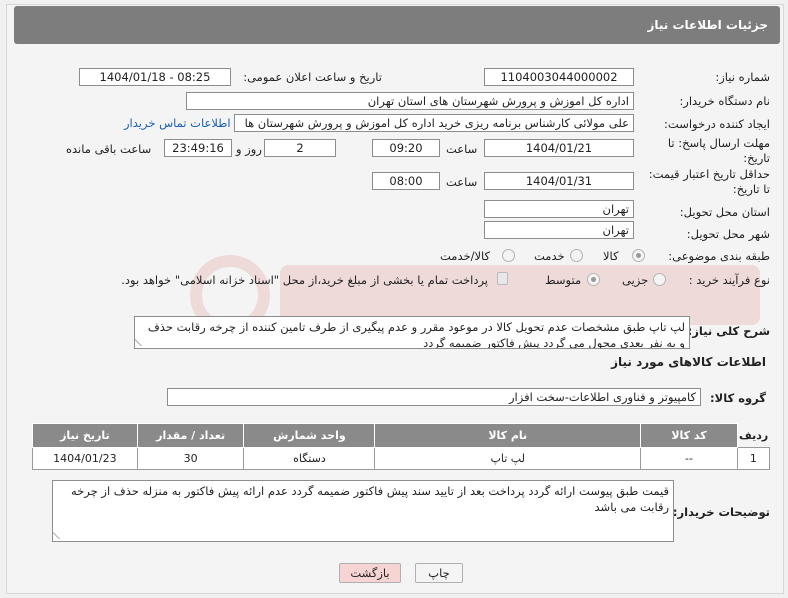 The width and height of the screenshot is (788, 598). Describe the element at coordinates (508, 458) in the screenshot. I see `cell-name: لپ تاپ` at that location.